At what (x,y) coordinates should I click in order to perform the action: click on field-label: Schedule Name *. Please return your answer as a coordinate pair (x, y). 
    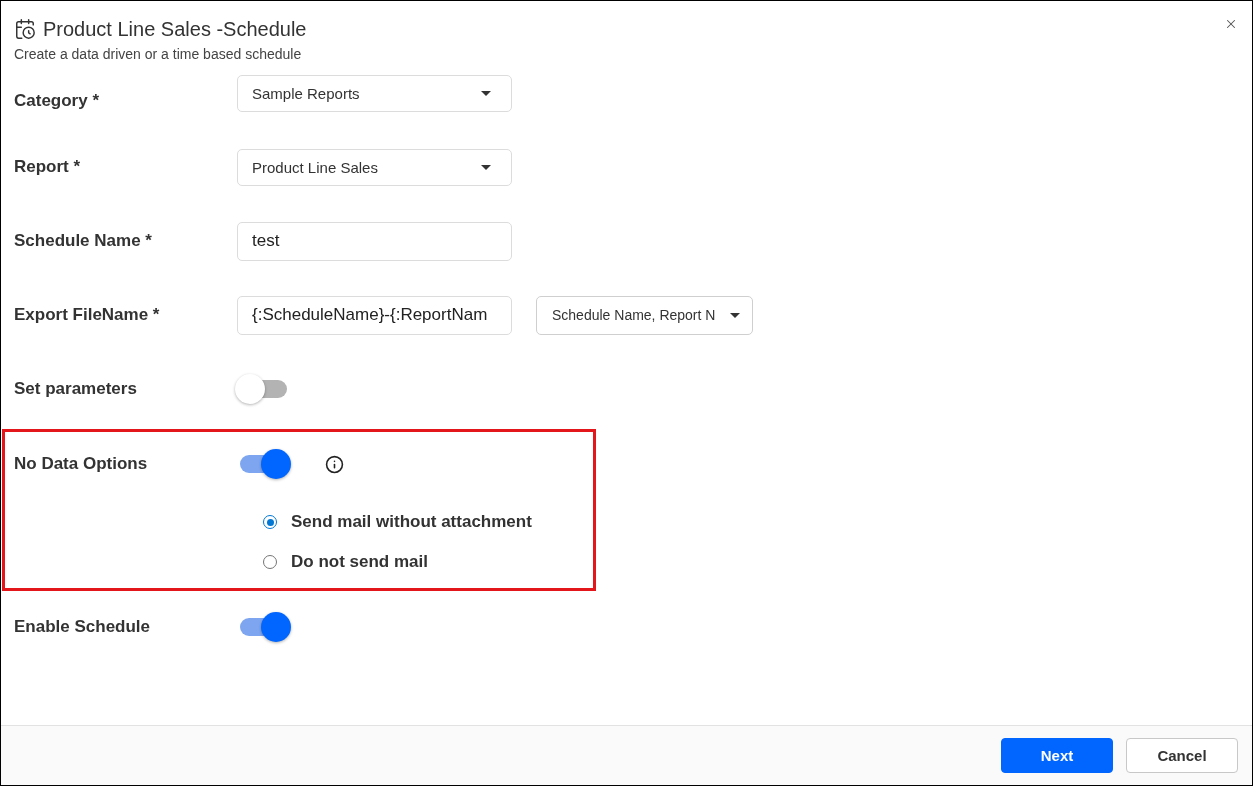
    Looking at the image, I should click on (83, 241).